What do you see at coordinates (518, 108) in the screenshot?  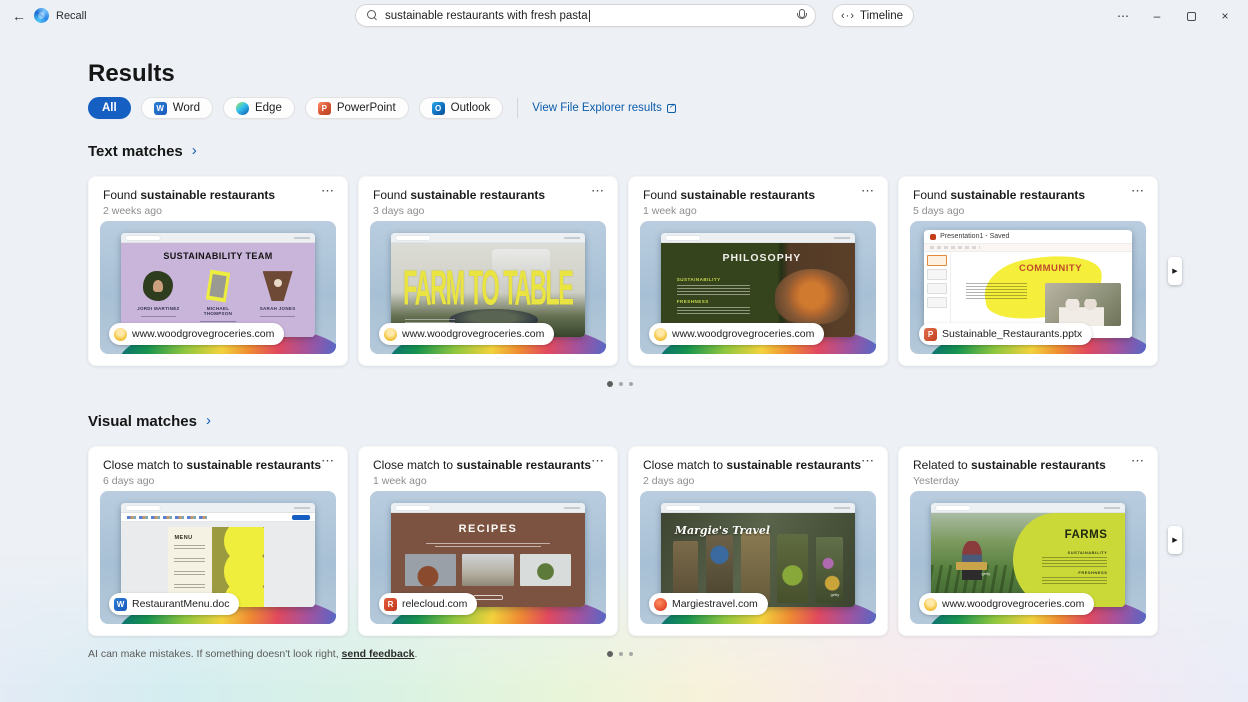 I see `divider` at bounding box center [518, 108].